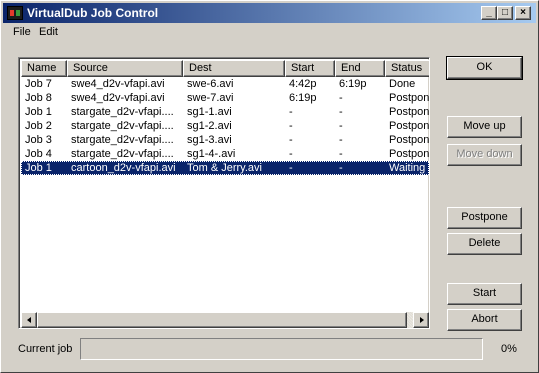 The height and width of the screenshot is (373, 539). Describe the element at coordinates (38, 98) in the screenshot. I see `cell-name: Job 8` at that location.